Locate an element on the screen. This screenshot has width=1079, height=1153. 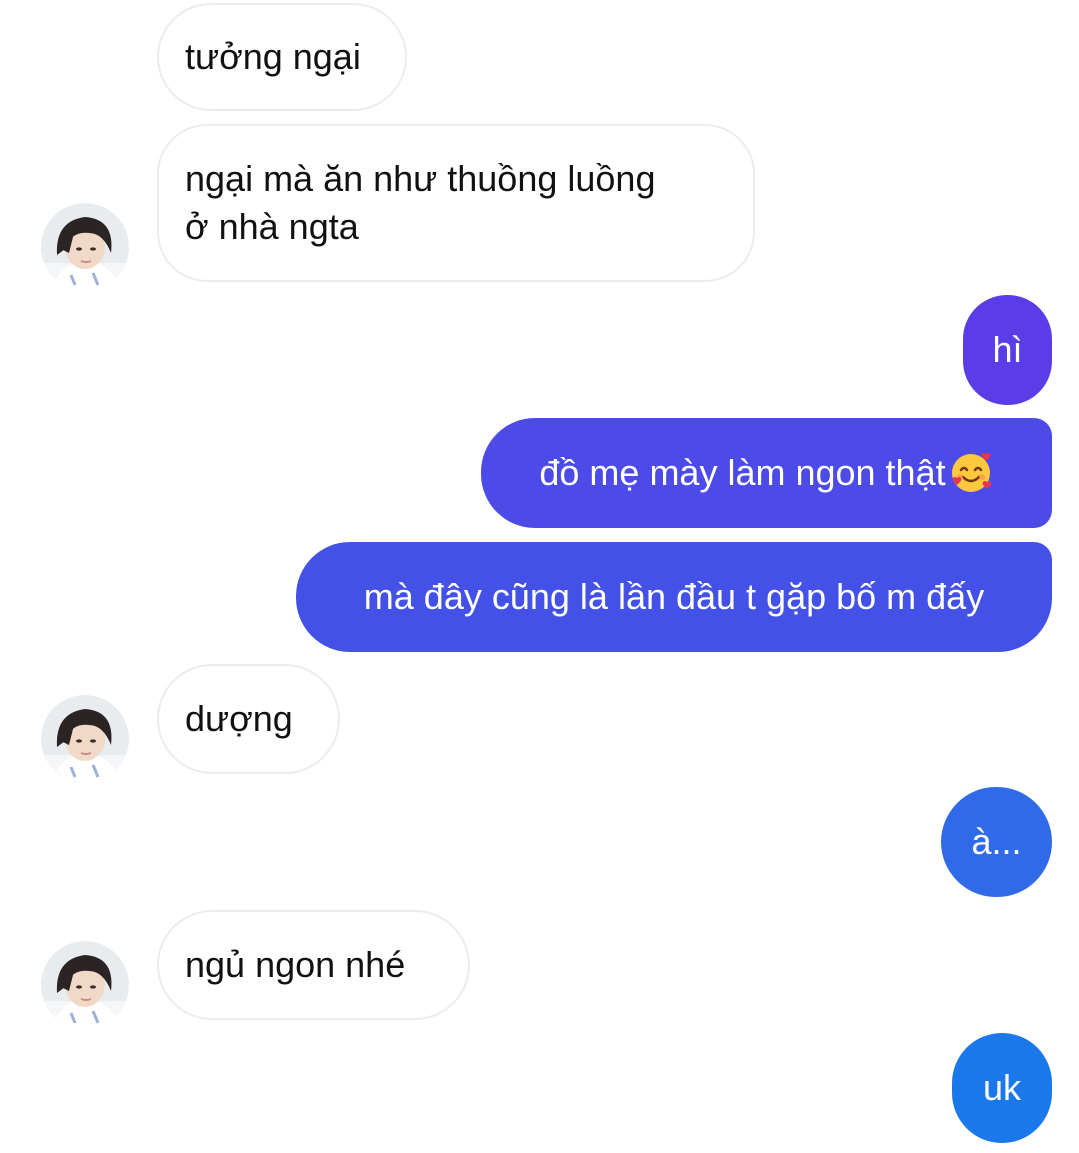
received-message: ngủ ngon nhé is located at coordinates (313, 965).